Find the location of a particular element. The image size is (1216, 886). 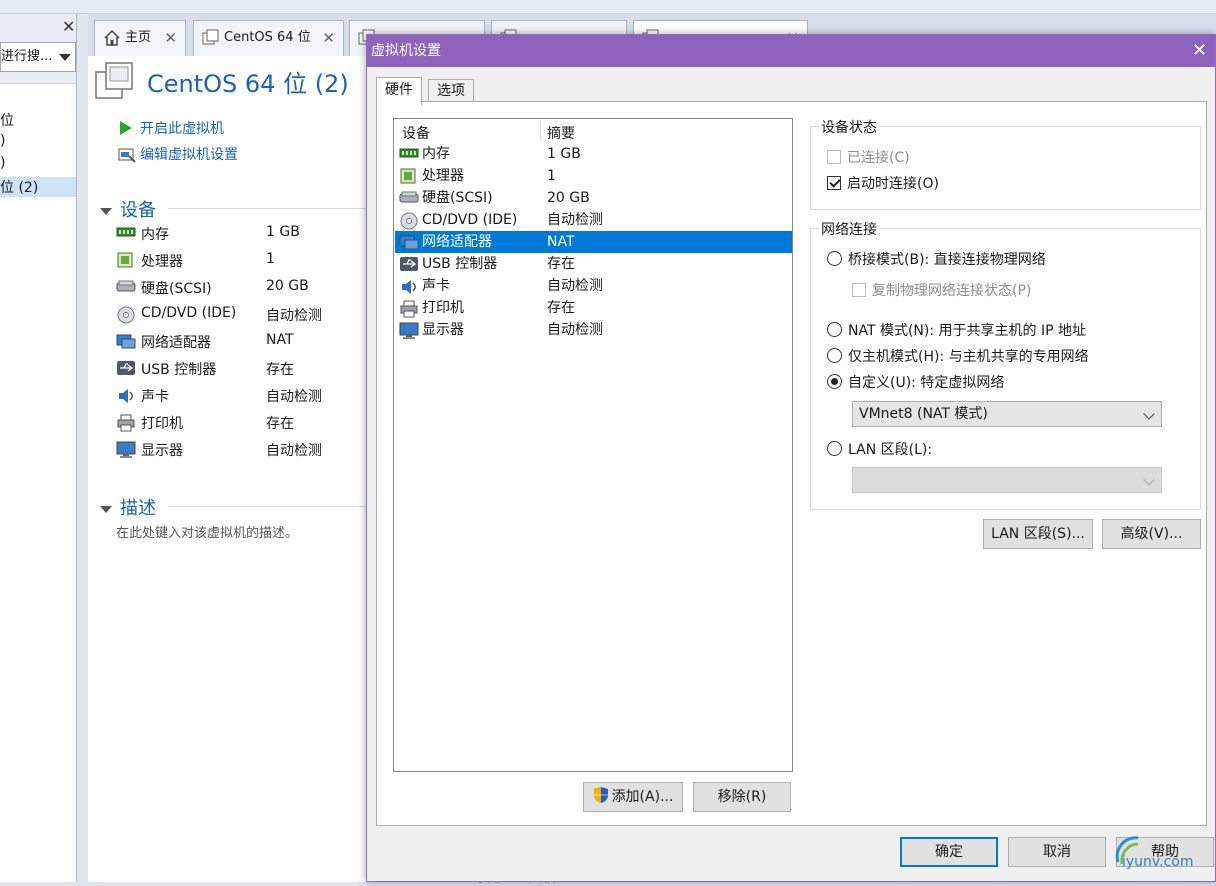

lan-segment-radio: LAN 区段(L): is located at coordinates (879, 449).